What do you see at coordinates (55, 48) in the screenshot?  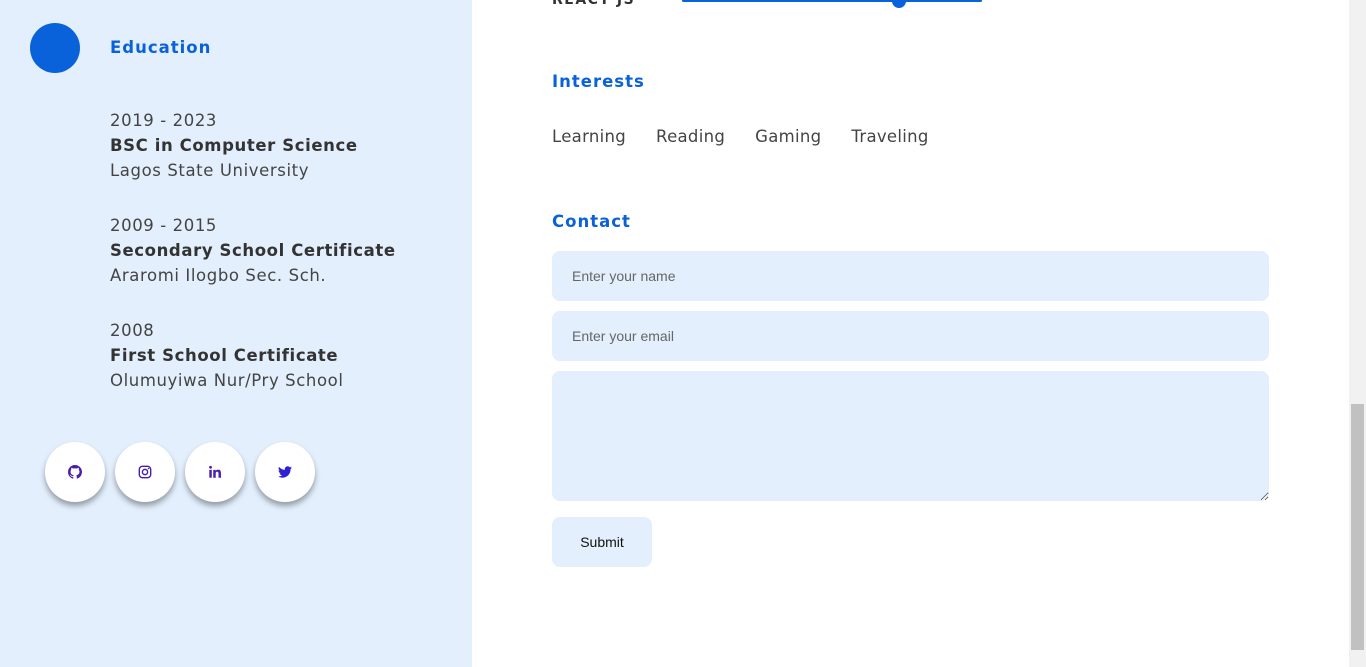 I see `education-icon` at bounding box center [55, 48].